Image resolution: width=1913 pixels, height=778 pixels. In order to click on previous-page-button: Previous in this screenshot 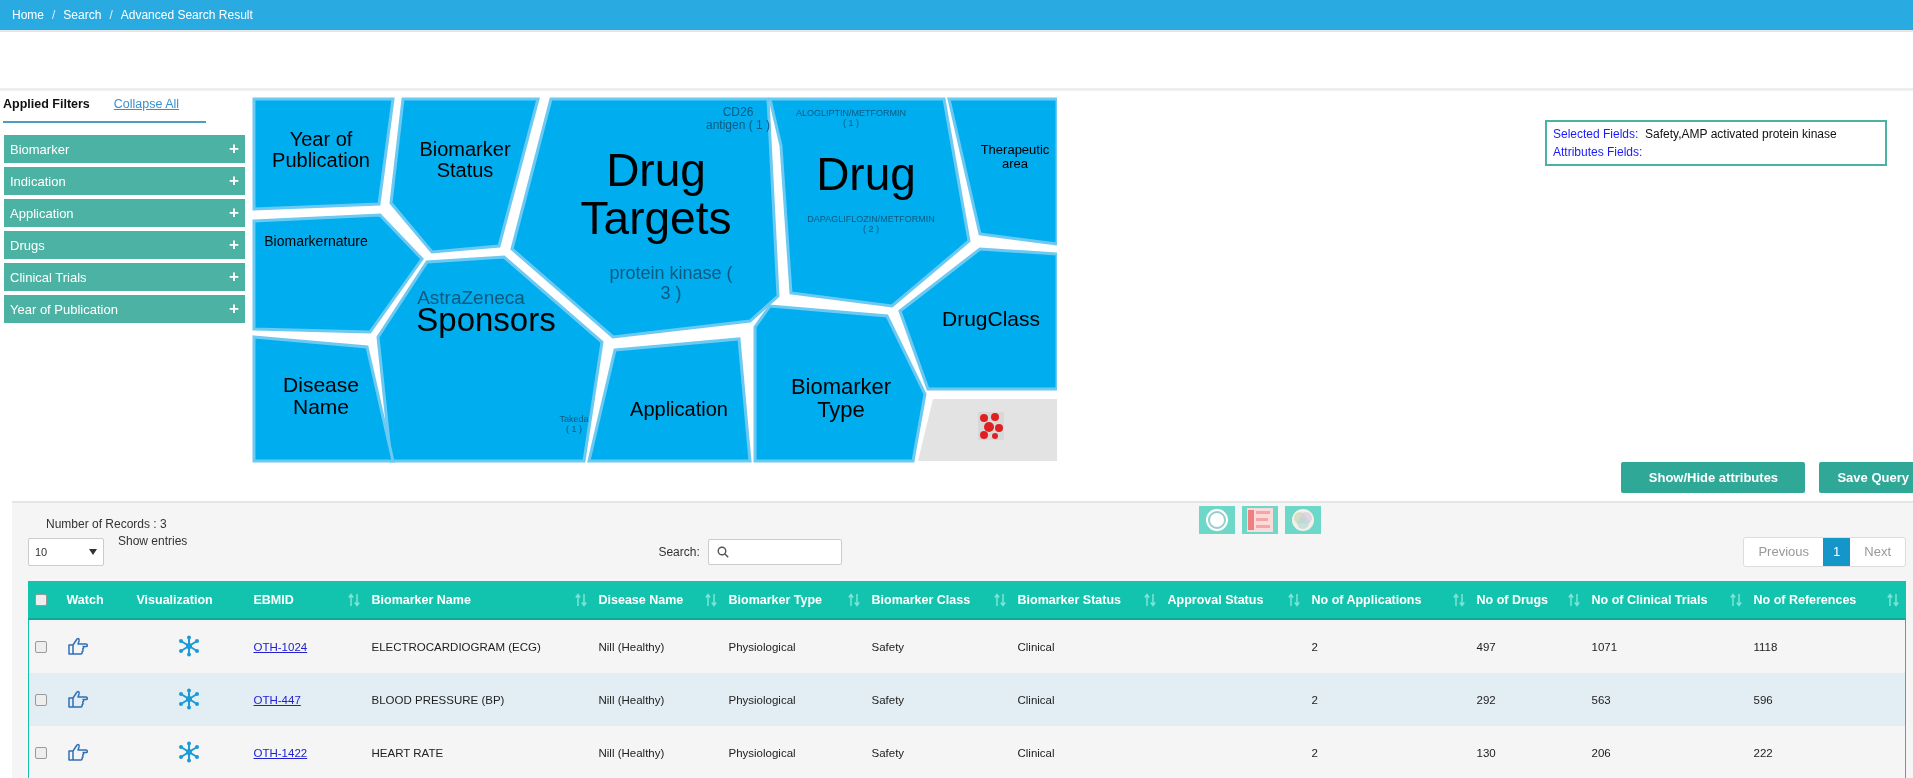, I will do `click(1784, 552)`.